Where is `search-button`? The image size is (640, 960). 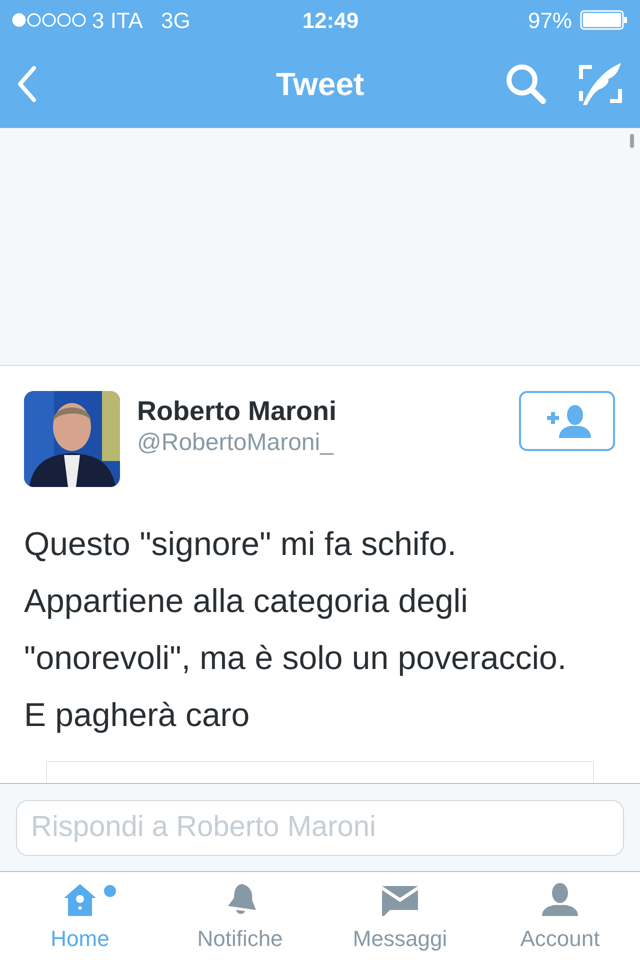
search-button is located at coordinates (526, 84).